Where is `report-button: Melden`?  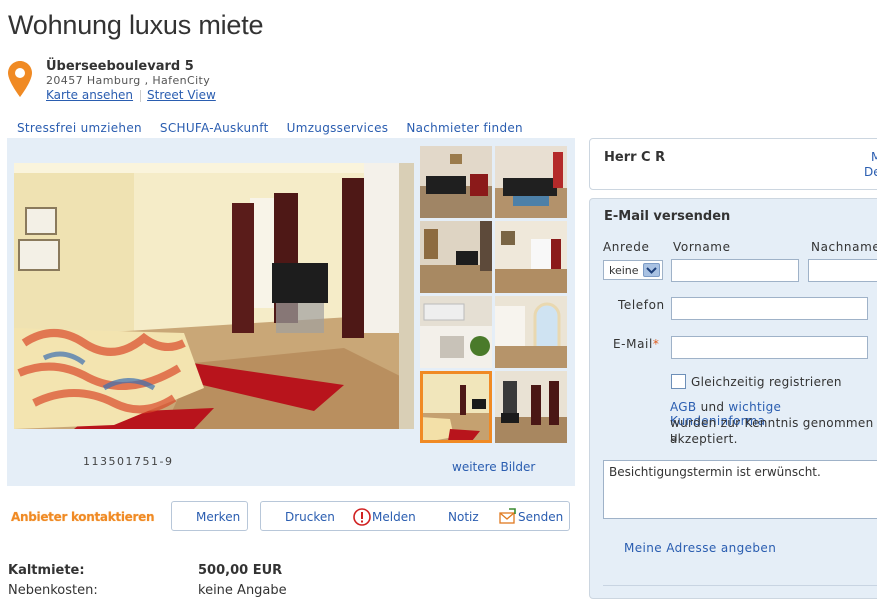
report-button: Melden is located at coordinates (394, 517).